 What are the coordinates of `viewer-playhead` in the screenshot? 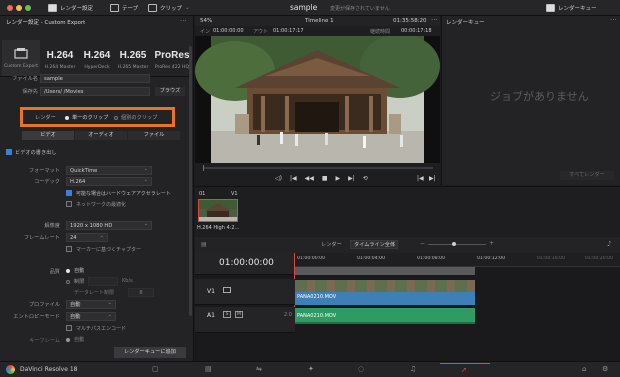 It's located at (203, 168).